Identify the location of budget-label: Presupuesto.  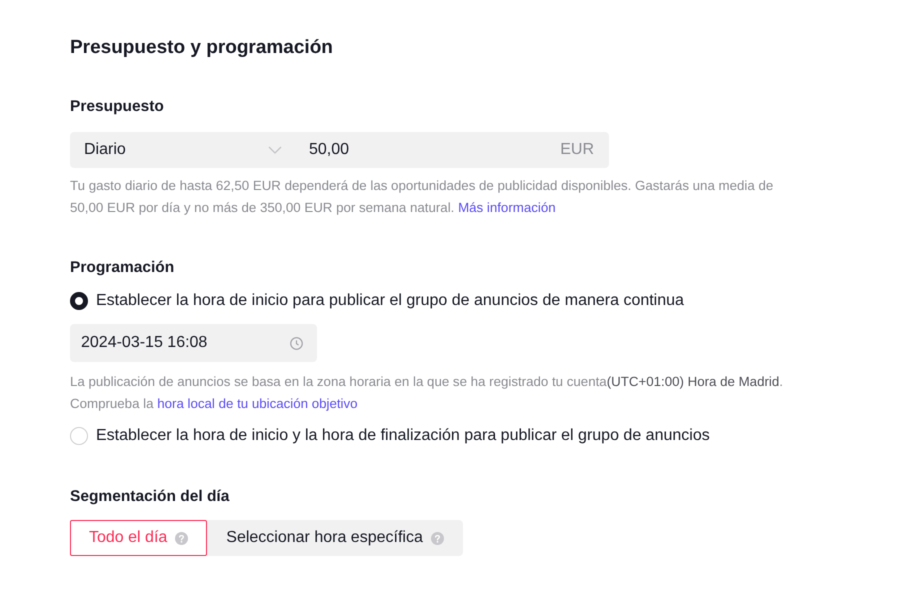
(117, 107).